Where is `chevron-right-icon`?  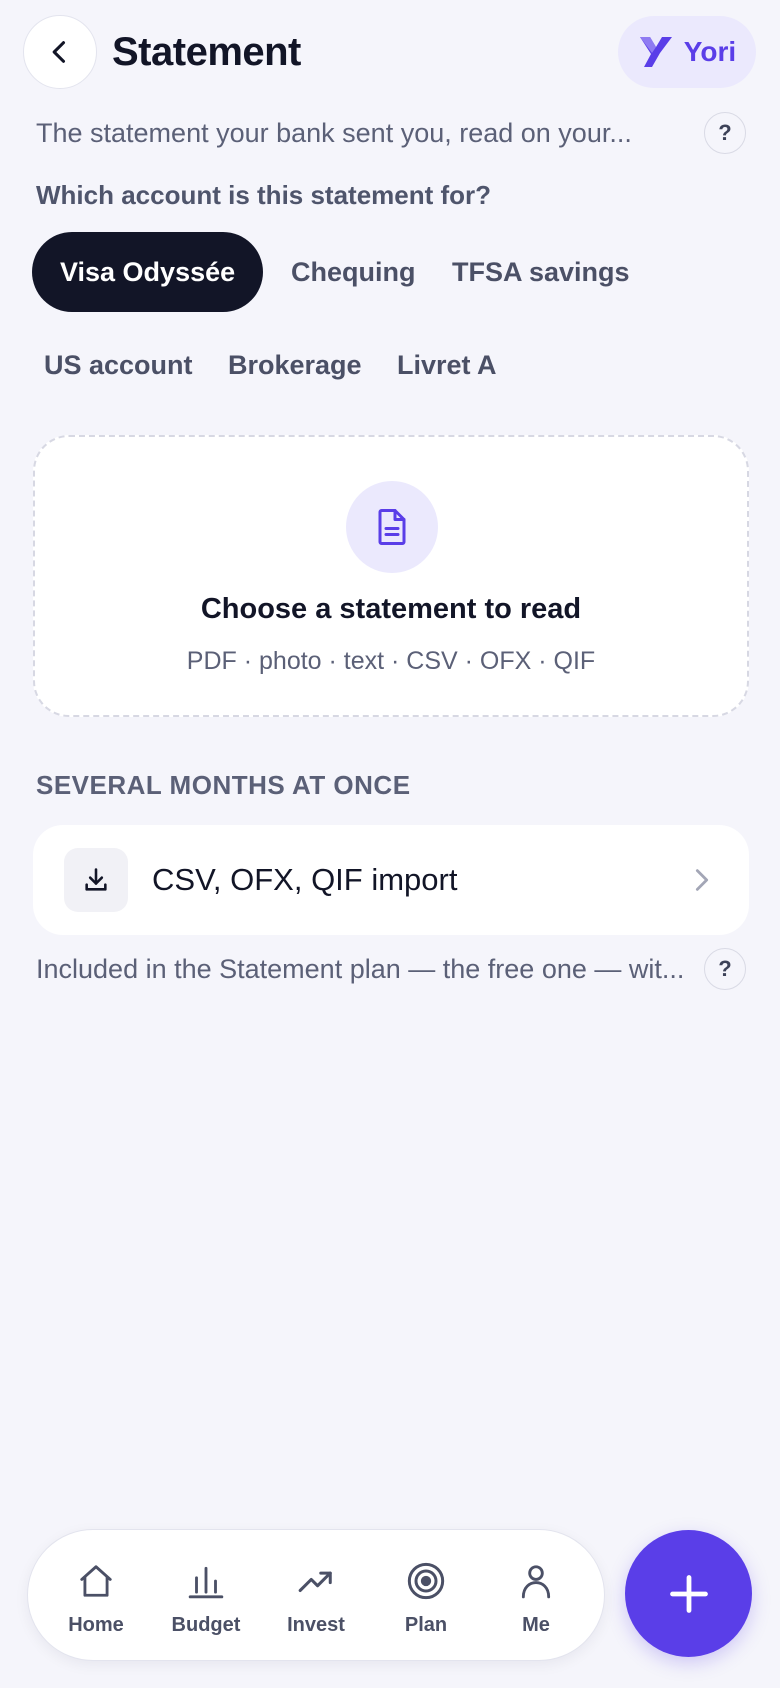 chevron-right-icon is located at coordinates (702, 880).